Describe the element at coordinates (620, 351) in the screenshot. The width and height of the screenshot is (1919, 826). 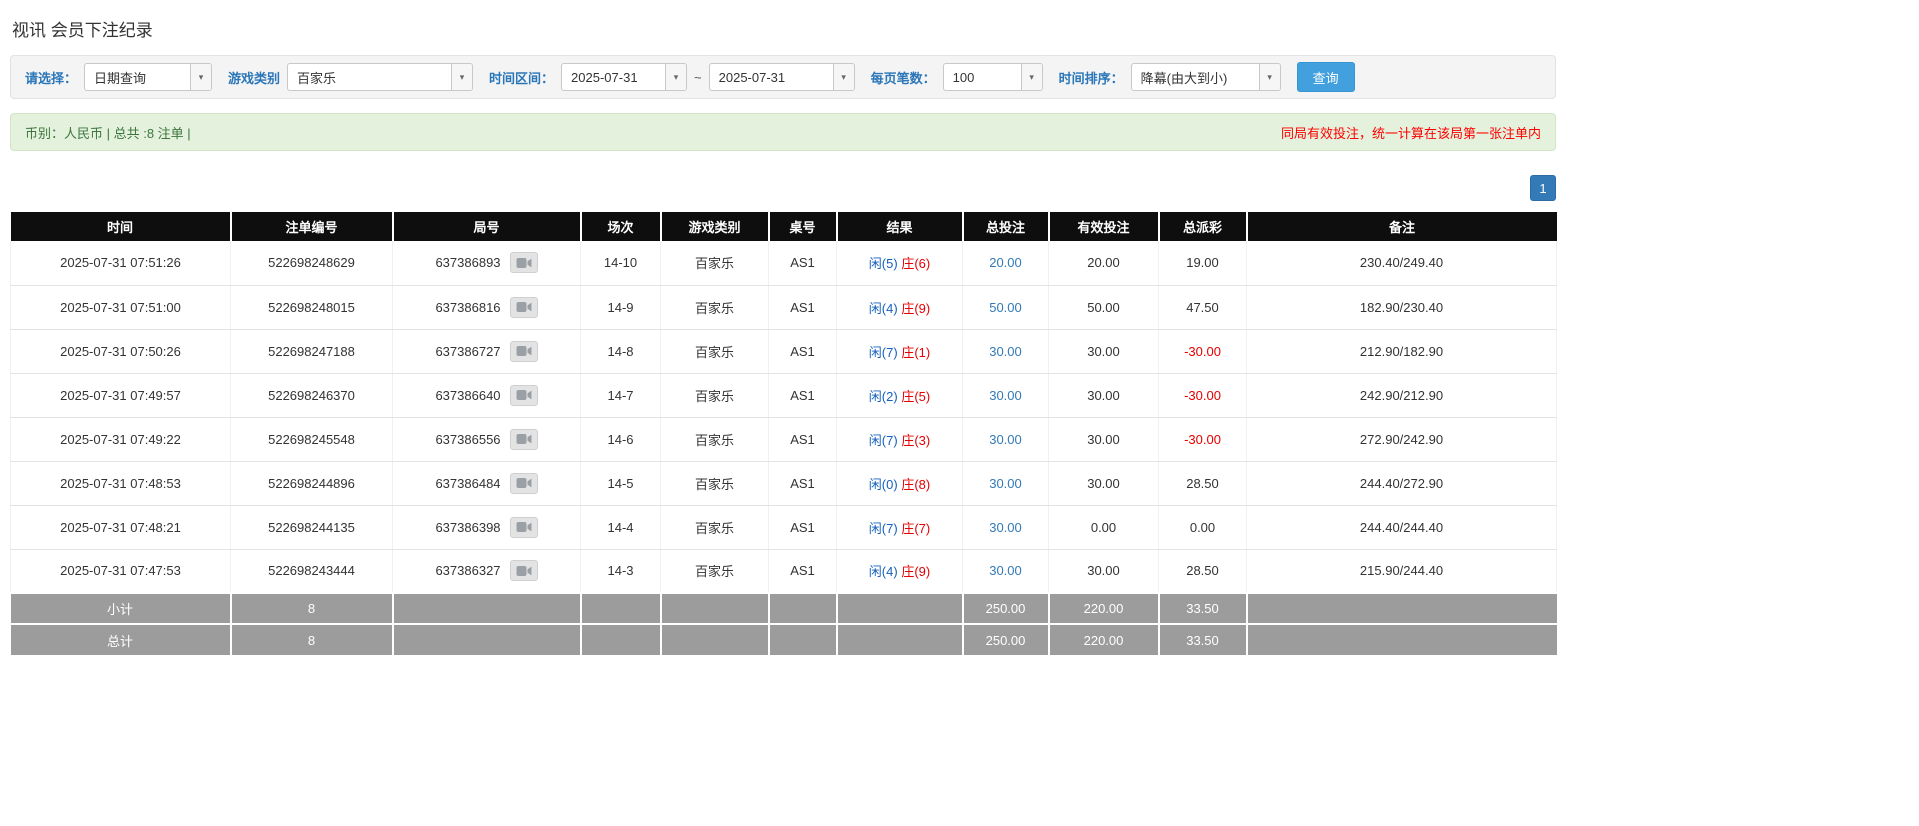
I see `session-cell: 14-8` at that location.